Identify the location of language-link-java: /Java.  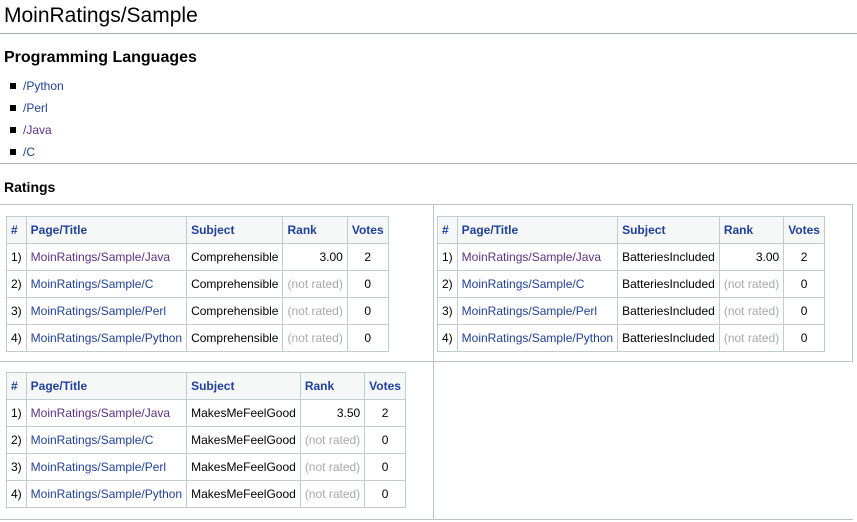
(37, 130).